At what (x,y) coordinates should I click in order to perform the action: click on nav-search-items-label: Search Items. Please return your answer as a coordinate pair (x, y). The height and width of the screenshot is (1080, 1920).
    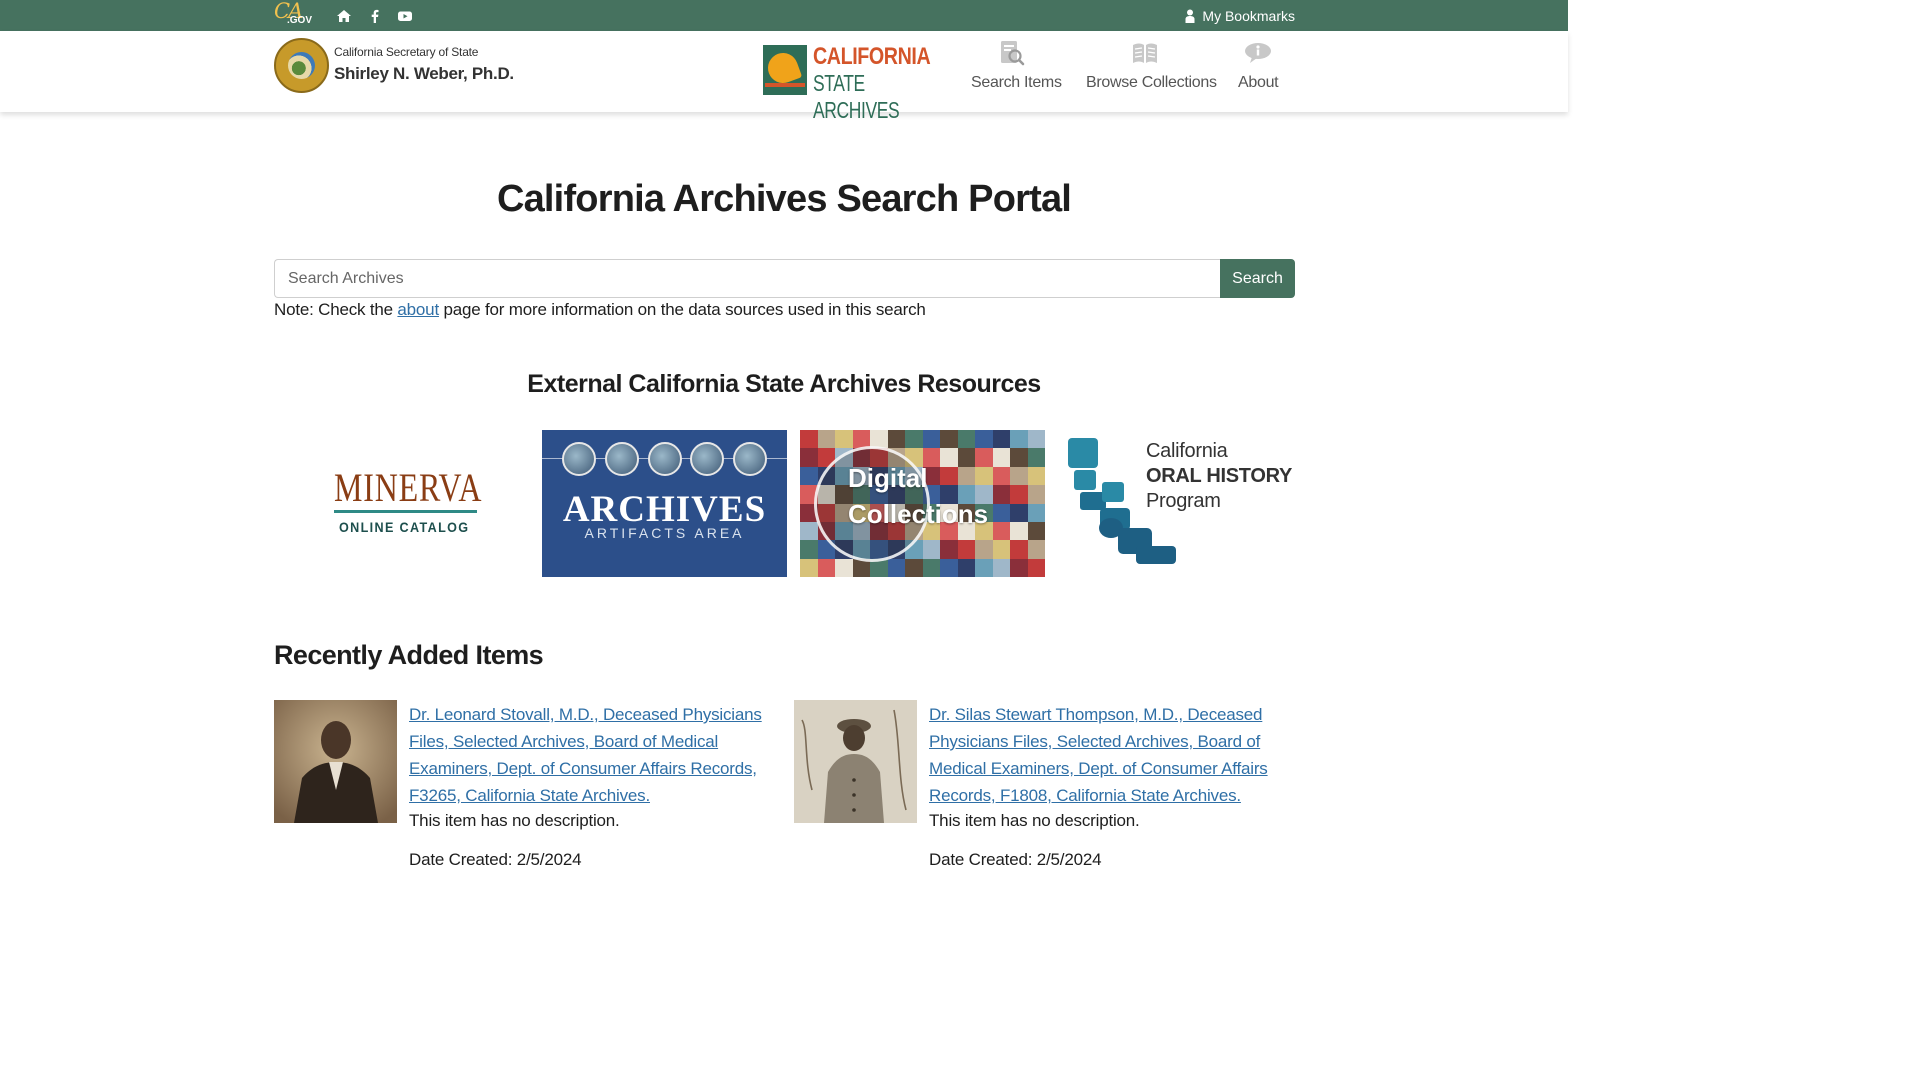
    Looking at the image, I should click on (1016, 82).